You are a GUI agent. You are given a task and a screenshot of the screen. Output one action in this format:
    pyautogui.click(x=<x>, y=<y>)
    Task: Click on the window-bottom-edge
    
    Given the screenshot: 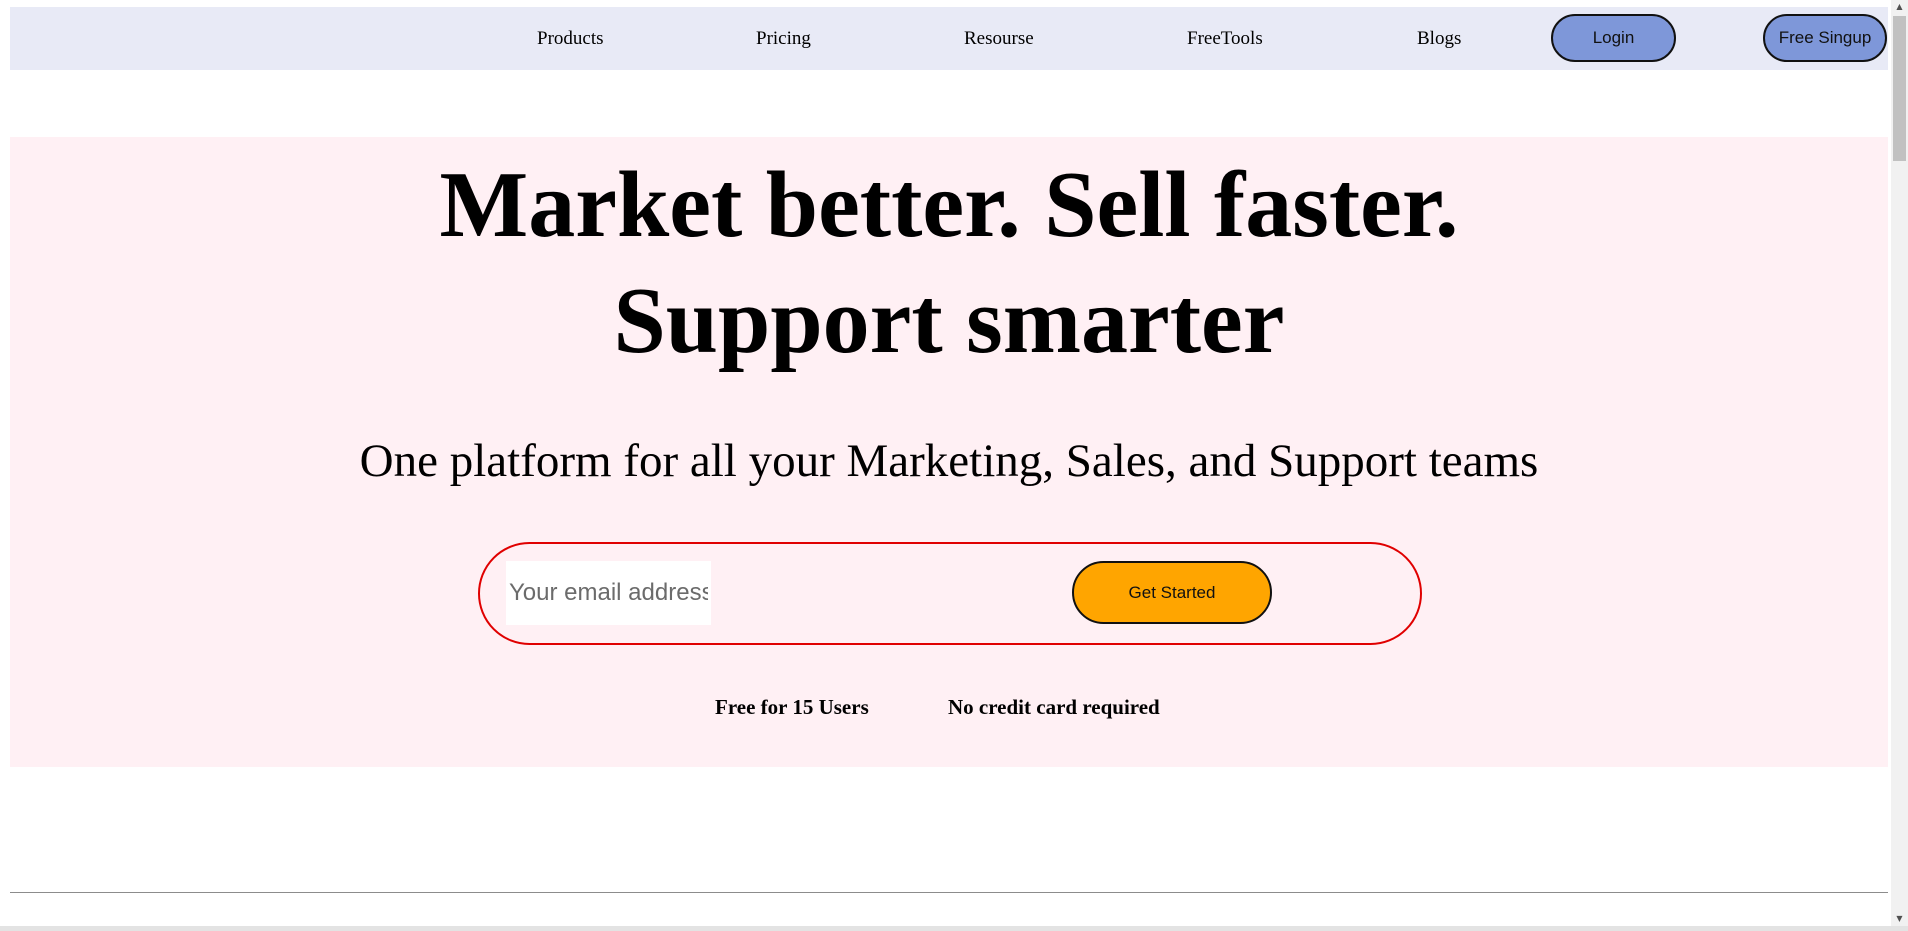 What is the action you would take?
    pyautogui.click(x=954, y=928)
    